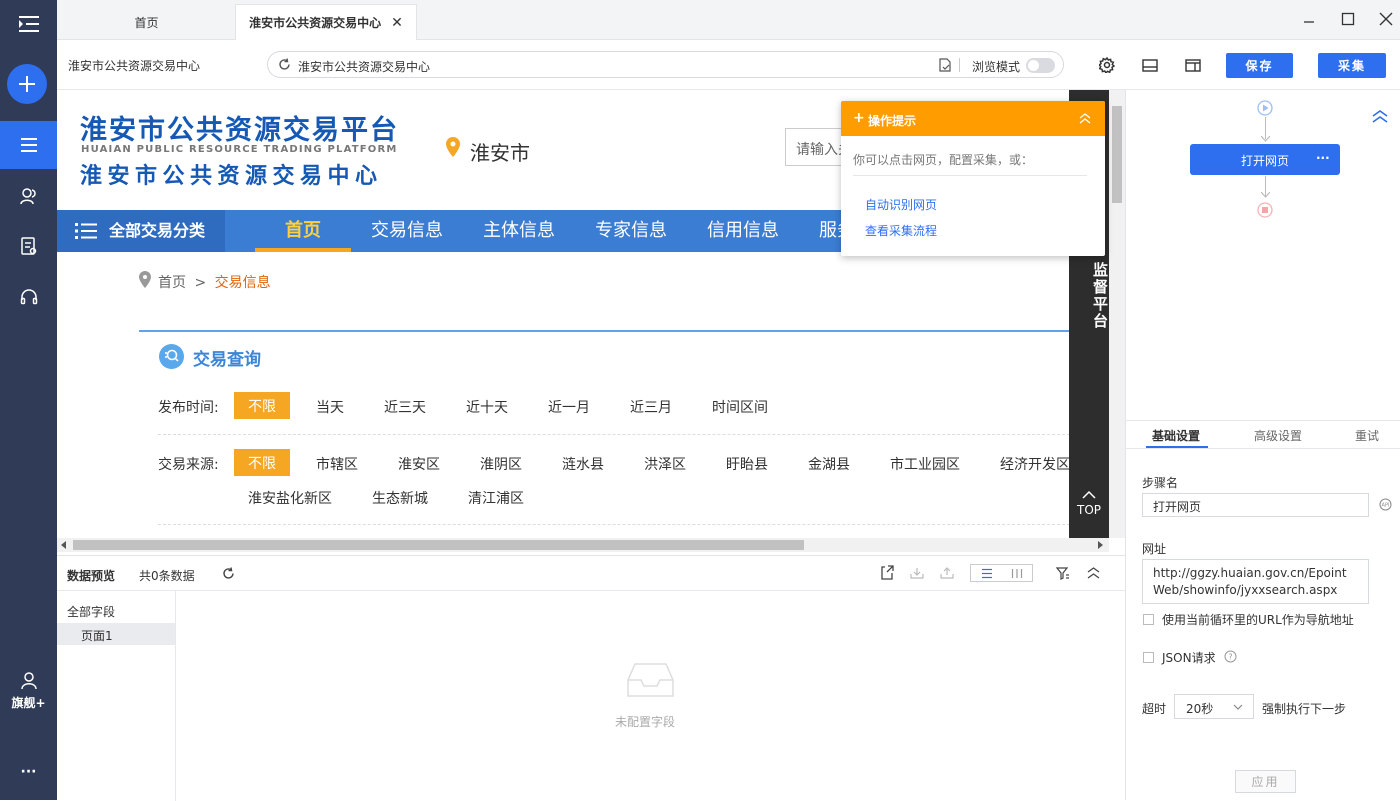  I want to click on collect-button: 采集, so click(1352, 65).